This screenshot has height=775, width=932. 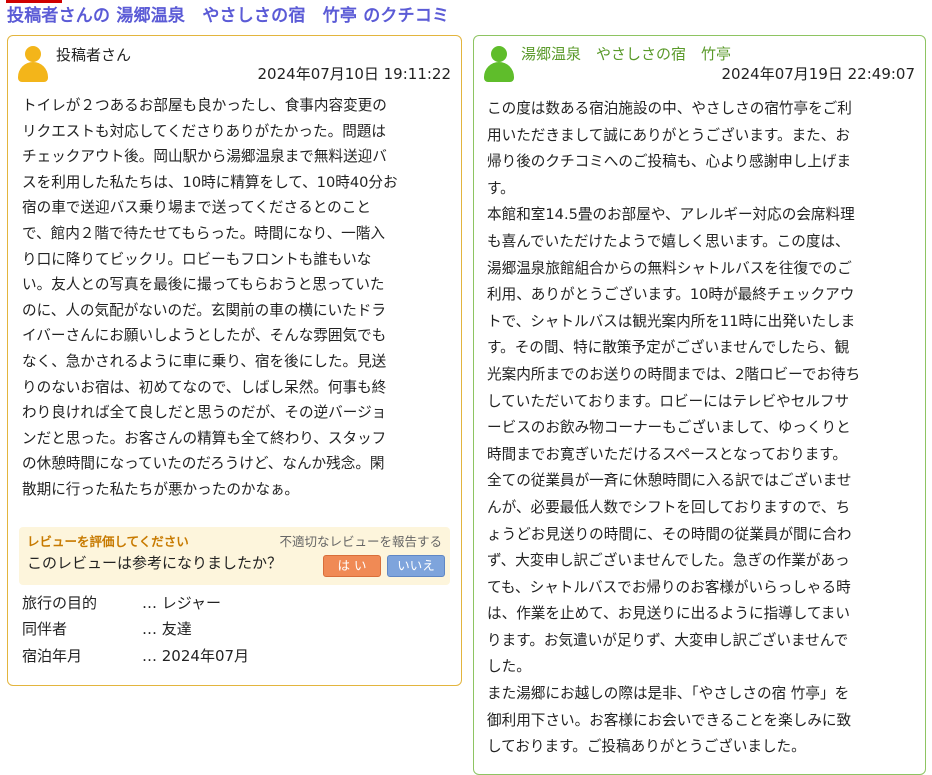 I want to click on body-line: チェックアウト後。岡山駅から湯郷温泉まで無料送迎バ, so click(x=204, y=157).